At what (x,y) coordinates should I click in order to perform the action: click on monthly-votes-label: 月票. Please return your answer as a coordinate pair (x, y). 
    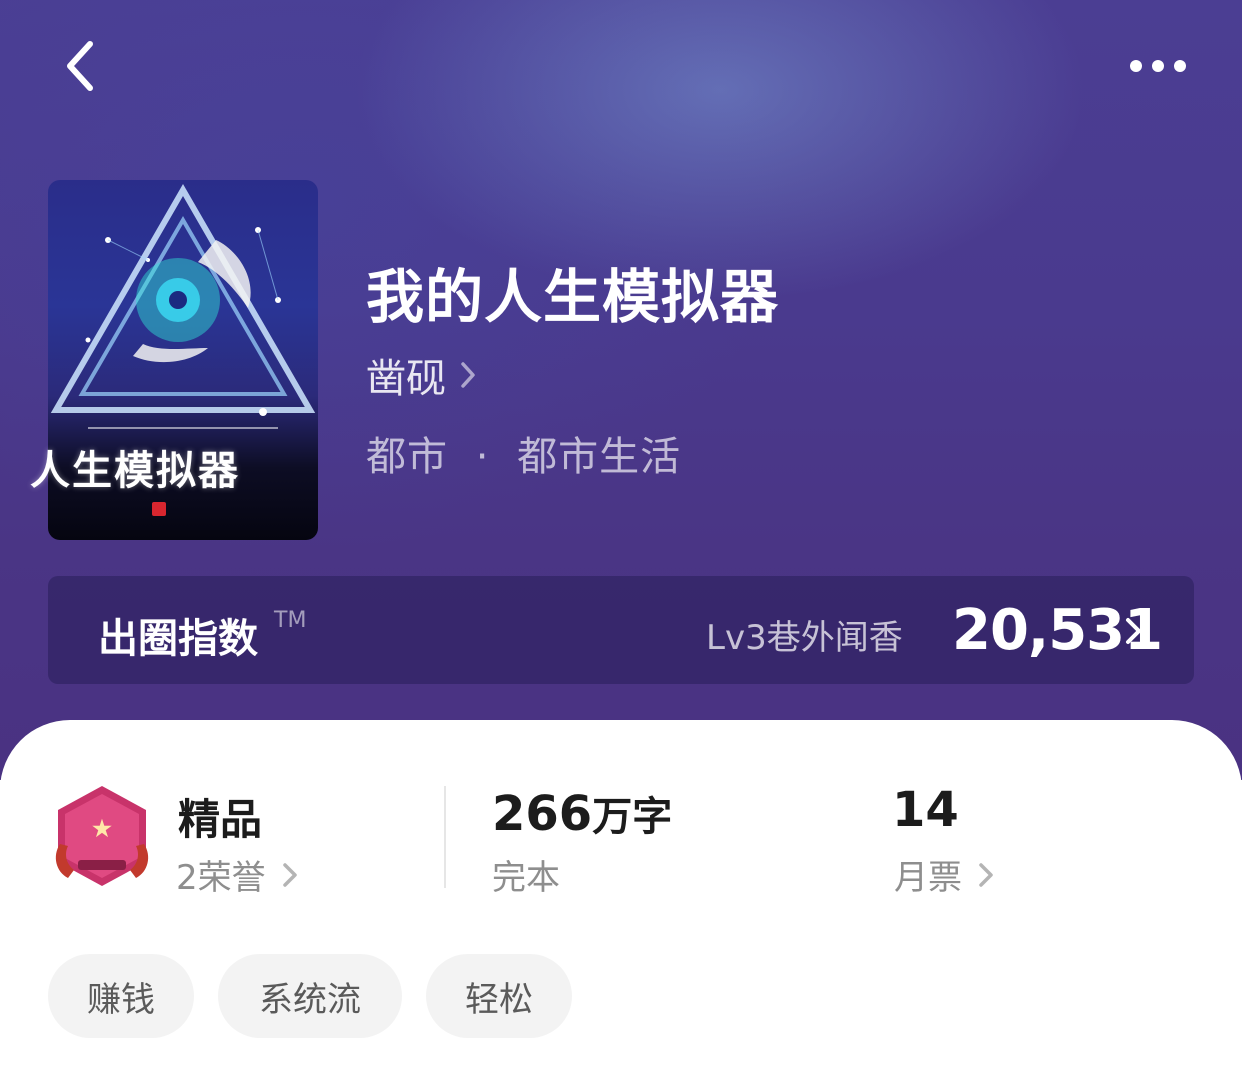
    Looking at the image, I should click on (928, 878).